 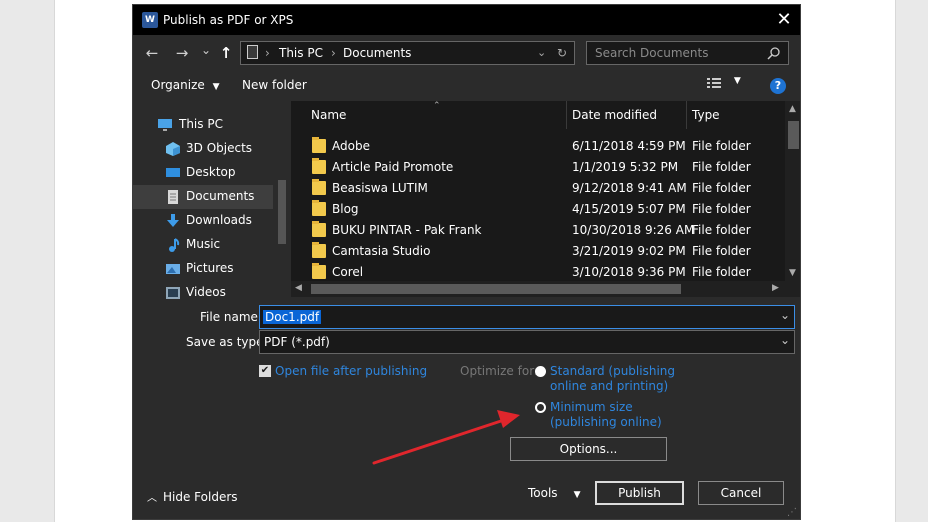 I want to click on scroll-down-icon: ▼, so click(x=792, y=273).